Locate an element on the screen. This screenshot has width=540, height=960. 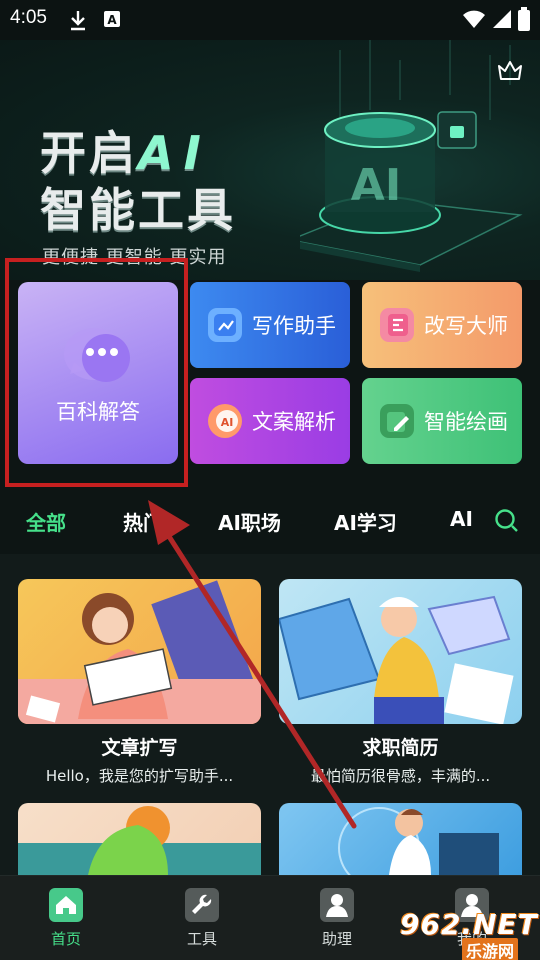
watermark-logo: 962.NET 乐游网 is located at coordinates (469, 934).